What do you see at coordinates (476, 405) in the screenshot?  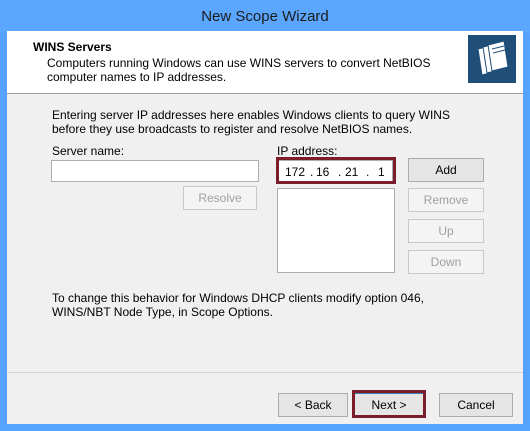 I see `cancel-button: Cancel` at bounding box center [476, 405].